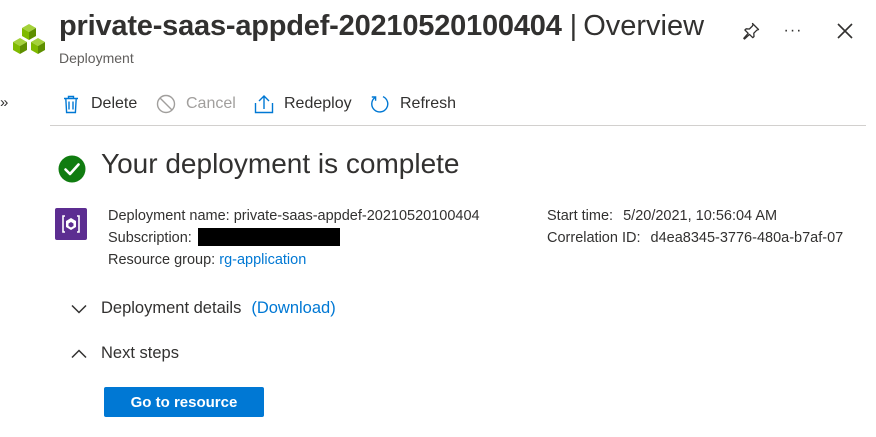 The image size is (876, 437). I want to click on chevron-up-icon, so click(79, 354).